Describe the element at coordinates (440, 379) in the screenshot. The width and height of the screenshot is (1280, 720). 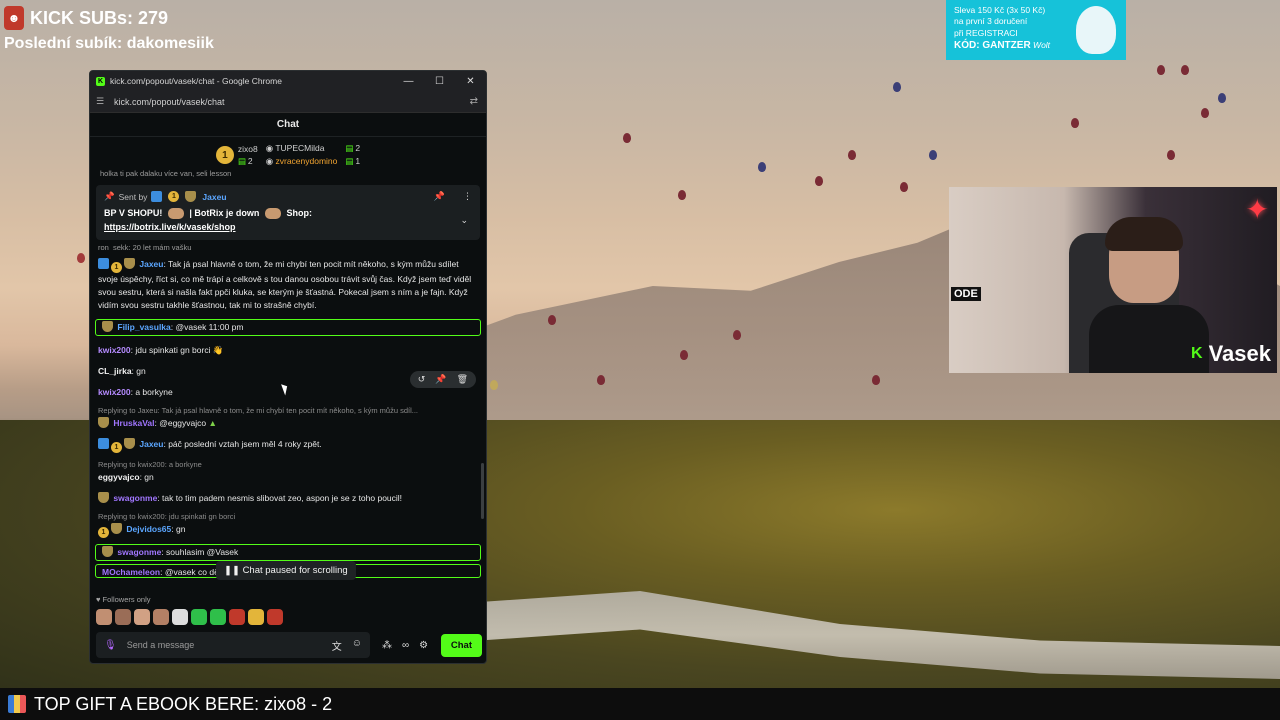
I see `pin-message-icon: 📌` at that location.